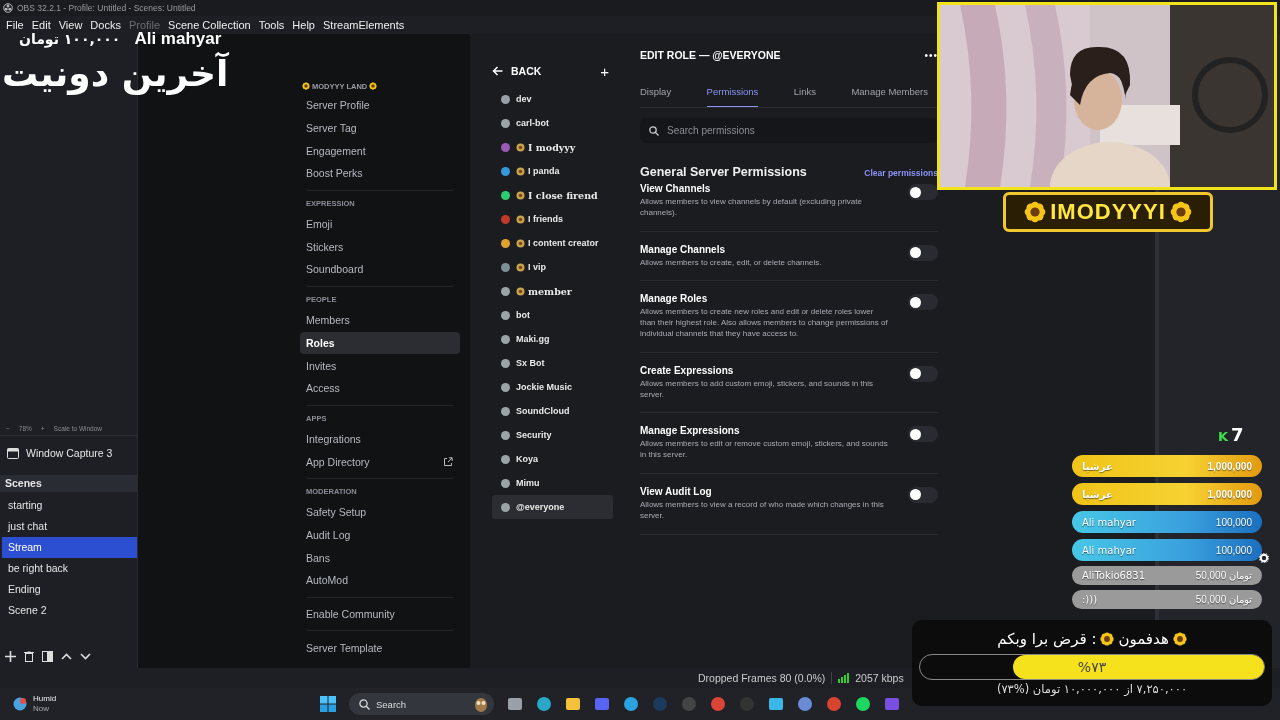  I want to click on role-item: carl-bot, so click(552, 123).